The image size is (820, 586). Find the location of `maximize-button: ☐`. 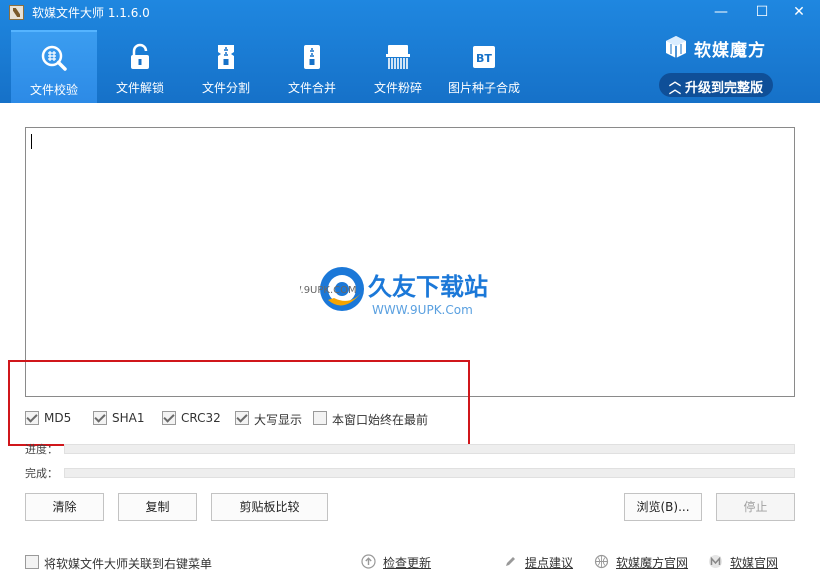

maximize-button: ☐ is located at coordinates (762, 12).